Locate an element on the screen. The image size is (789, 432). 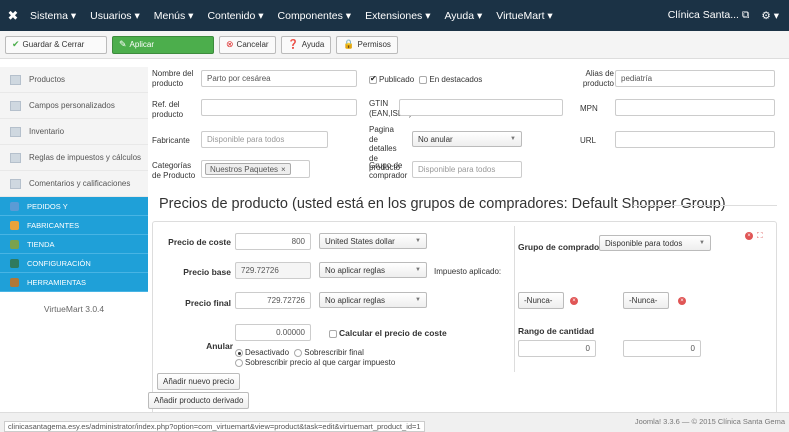
question-icon: ❓ is located at coordinates (293, 44).